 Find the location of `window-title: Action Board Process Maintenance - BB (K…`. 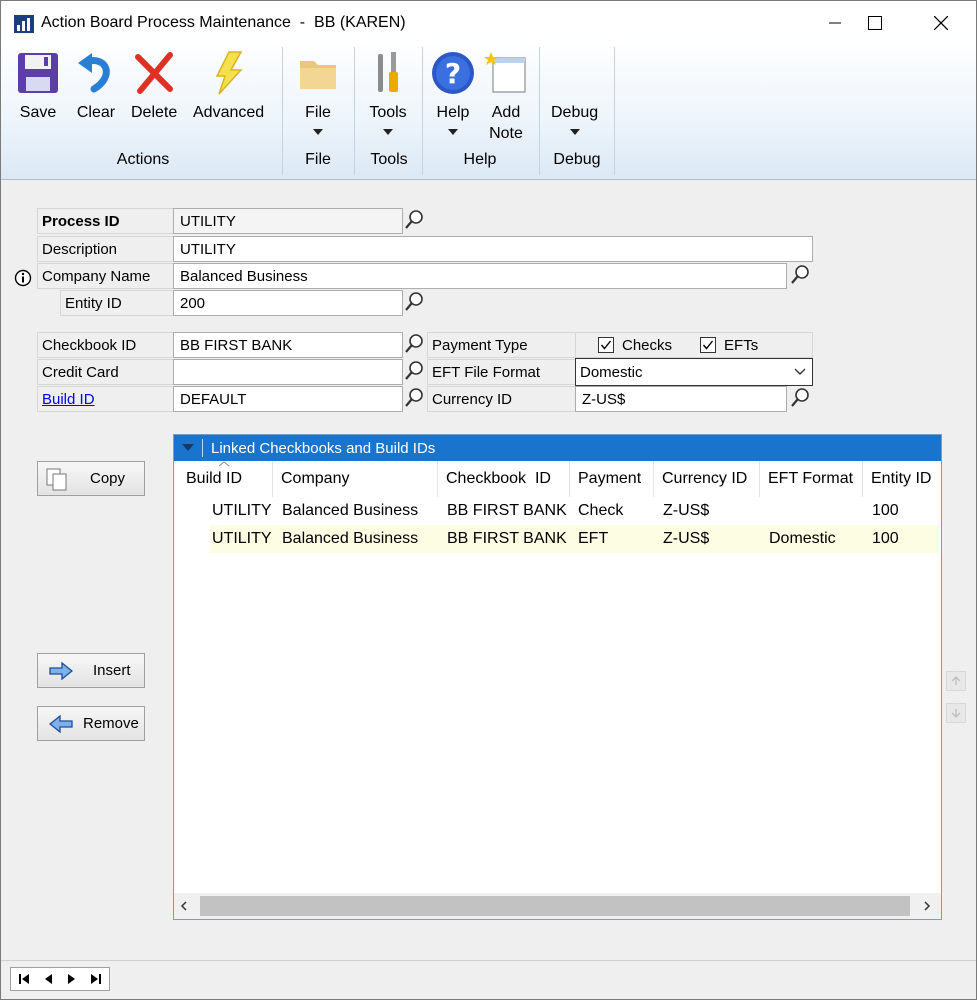

window-title: Action Board Process Maintenance - BB (K… is located at coordinates (223, 22).